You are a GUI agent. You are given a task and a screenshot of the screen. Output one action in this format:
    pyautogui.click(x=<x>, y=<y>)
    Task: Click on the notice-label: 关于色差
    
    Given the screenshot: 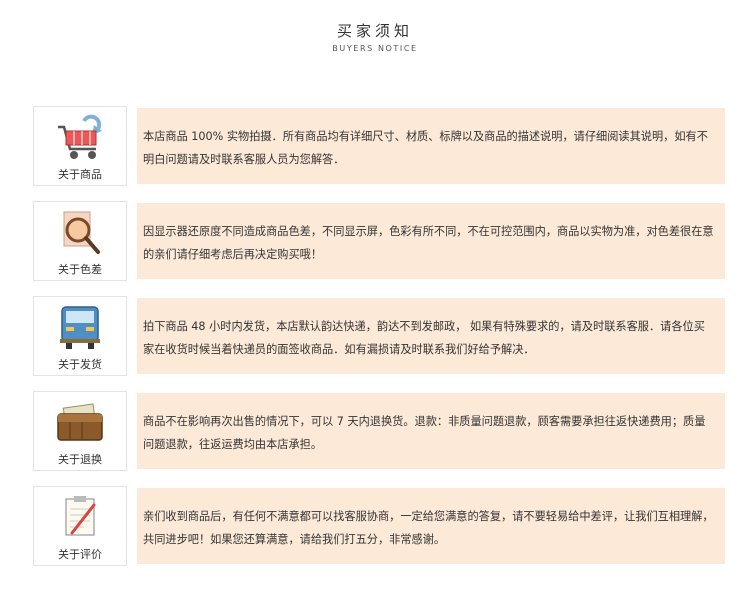 What is the action you would take?
    pyautogui.click(x=80, y=269)
    